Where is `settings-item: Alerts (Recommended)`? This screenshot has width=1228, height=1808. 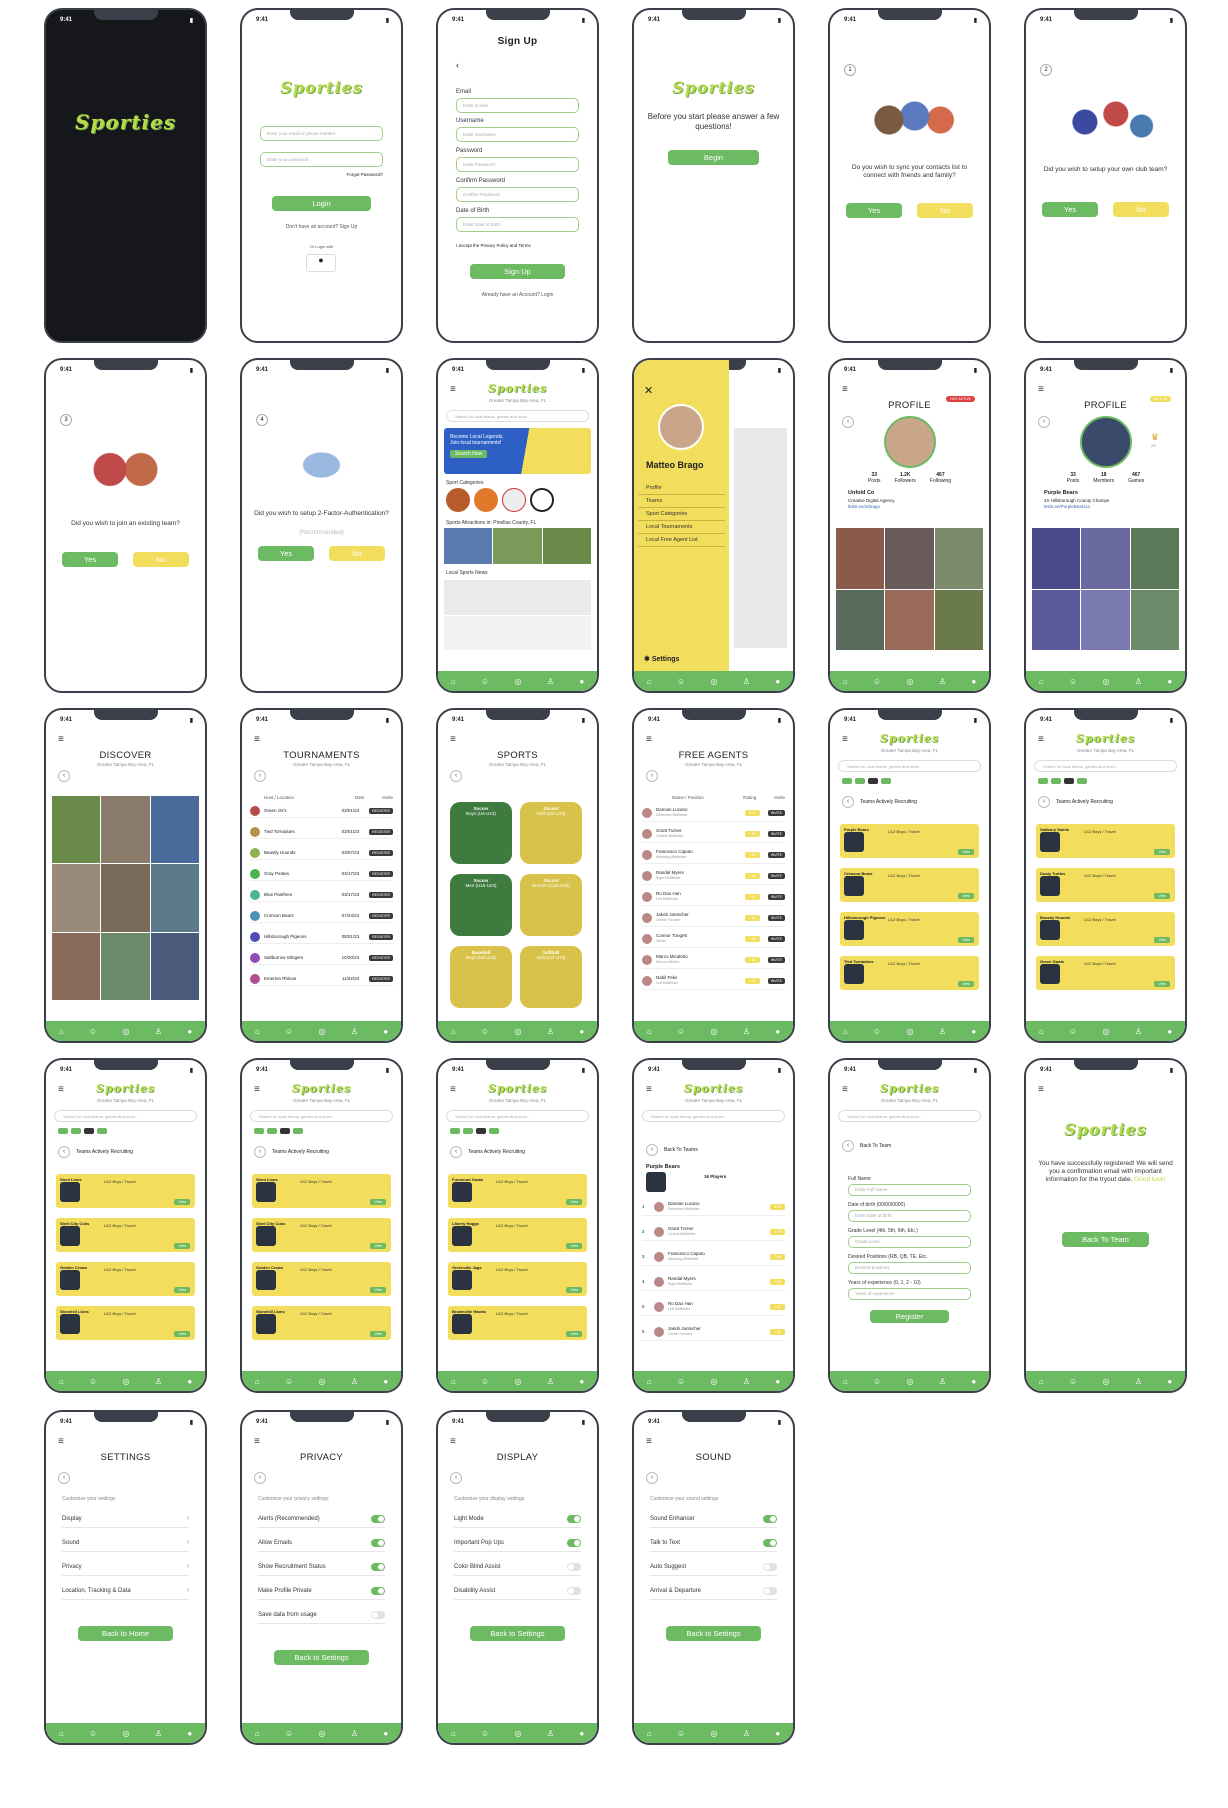
settings-item: Alerts (Recommended) is located at coordinates (321, 1519).